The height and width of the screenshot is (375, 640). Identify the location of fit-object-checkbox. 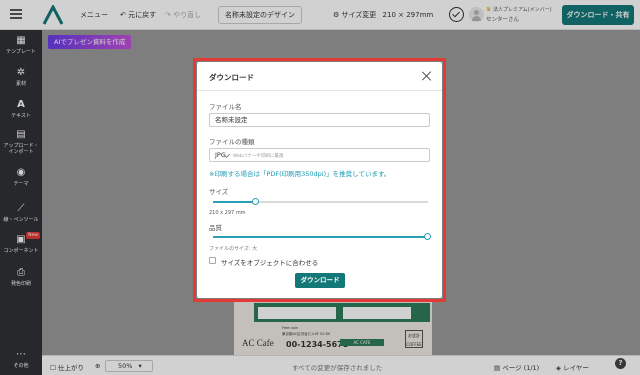
(212, 260).